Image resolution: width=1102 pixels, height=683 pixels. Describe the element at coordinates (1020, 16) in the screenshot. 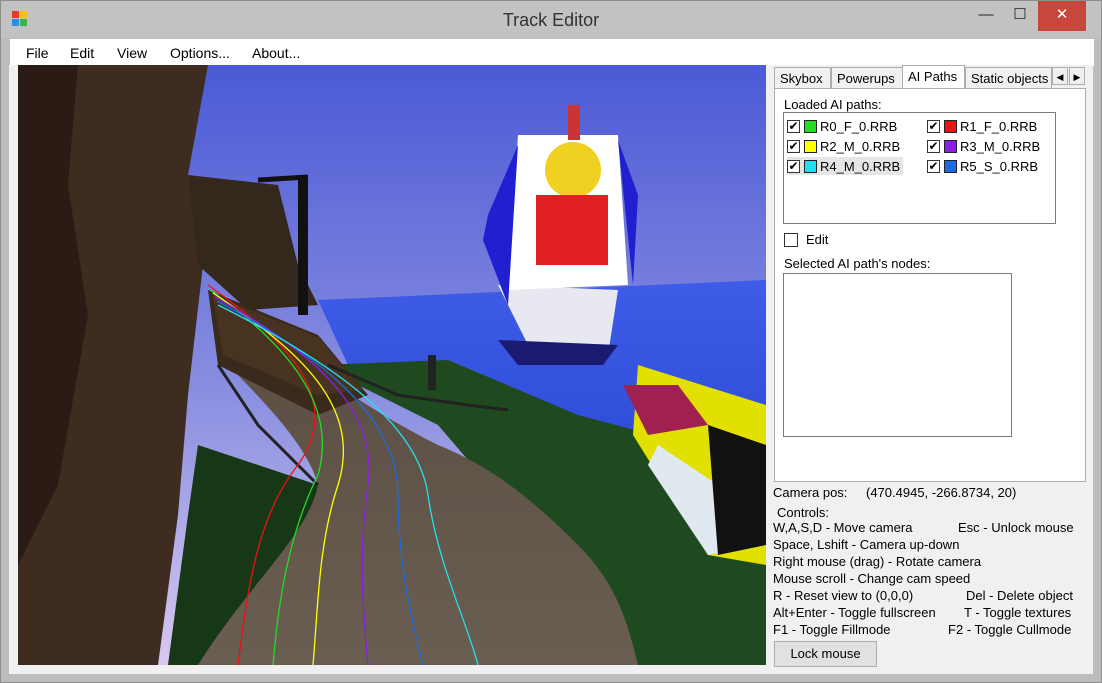

I see `maximize-button: ☐` at that location.